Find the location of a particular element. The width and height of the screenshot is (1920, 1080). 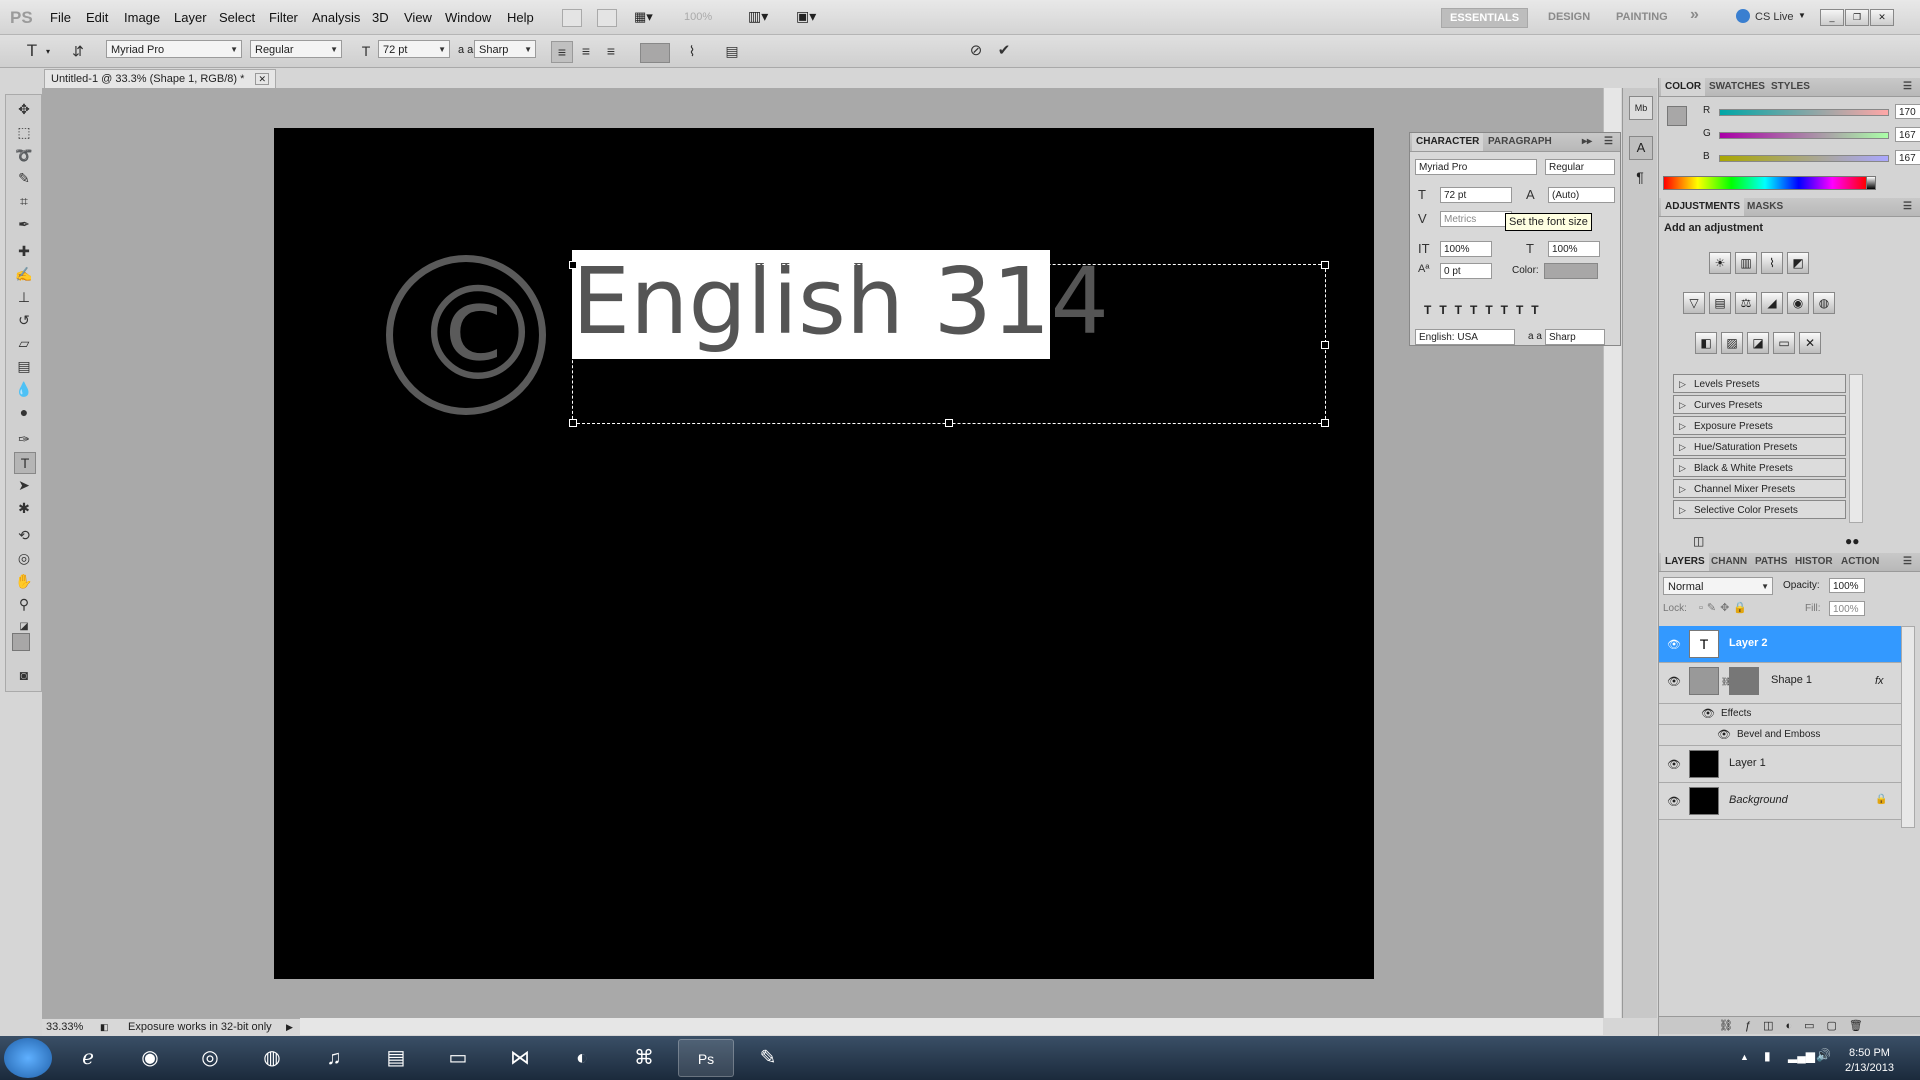

3d-orbit-tool-icon: ◎ is located at coordinates (24, 558).